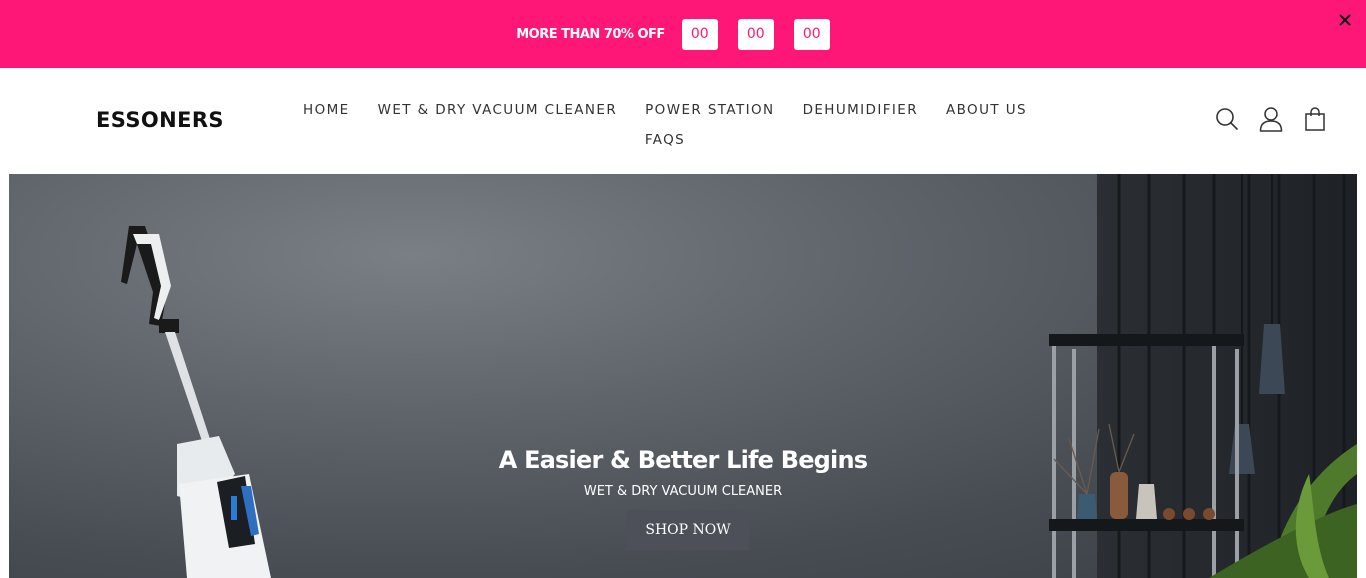 The image size is (1366, 578). I want to click on search-icon, so click(1227, 119).